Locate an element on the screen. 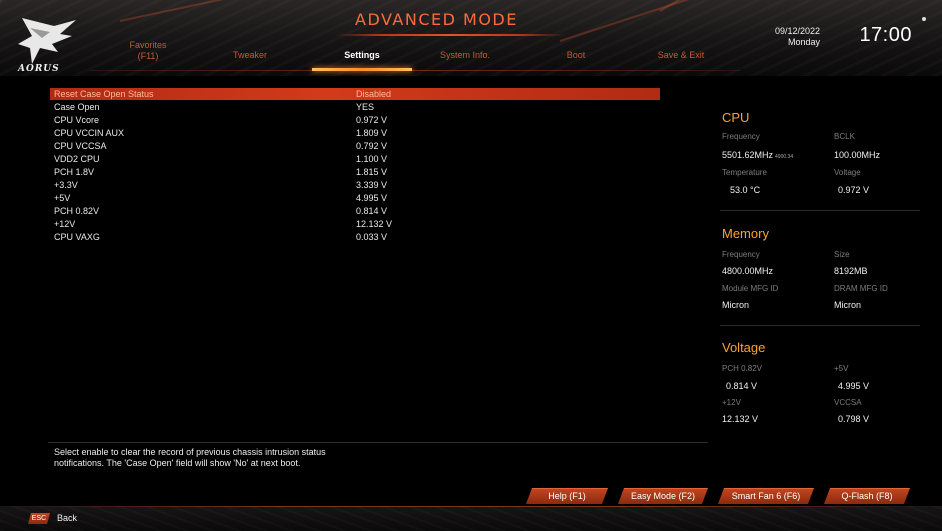  tab-settings: Settings is located at coordinates (362, 55).